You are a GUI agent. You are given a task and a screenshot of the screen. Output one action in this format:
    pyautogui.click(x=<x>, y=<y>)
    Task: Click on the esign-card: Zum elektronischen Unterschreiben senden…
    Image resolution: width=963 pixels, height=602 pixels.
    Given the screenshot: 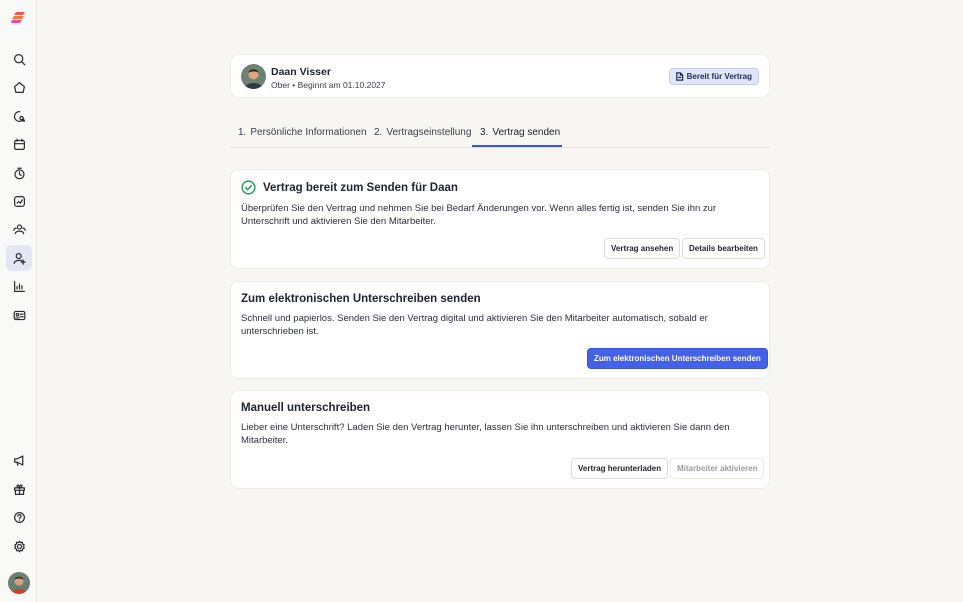 What is the action you would take?
    pyautogui.click(x=500, y=330)
    